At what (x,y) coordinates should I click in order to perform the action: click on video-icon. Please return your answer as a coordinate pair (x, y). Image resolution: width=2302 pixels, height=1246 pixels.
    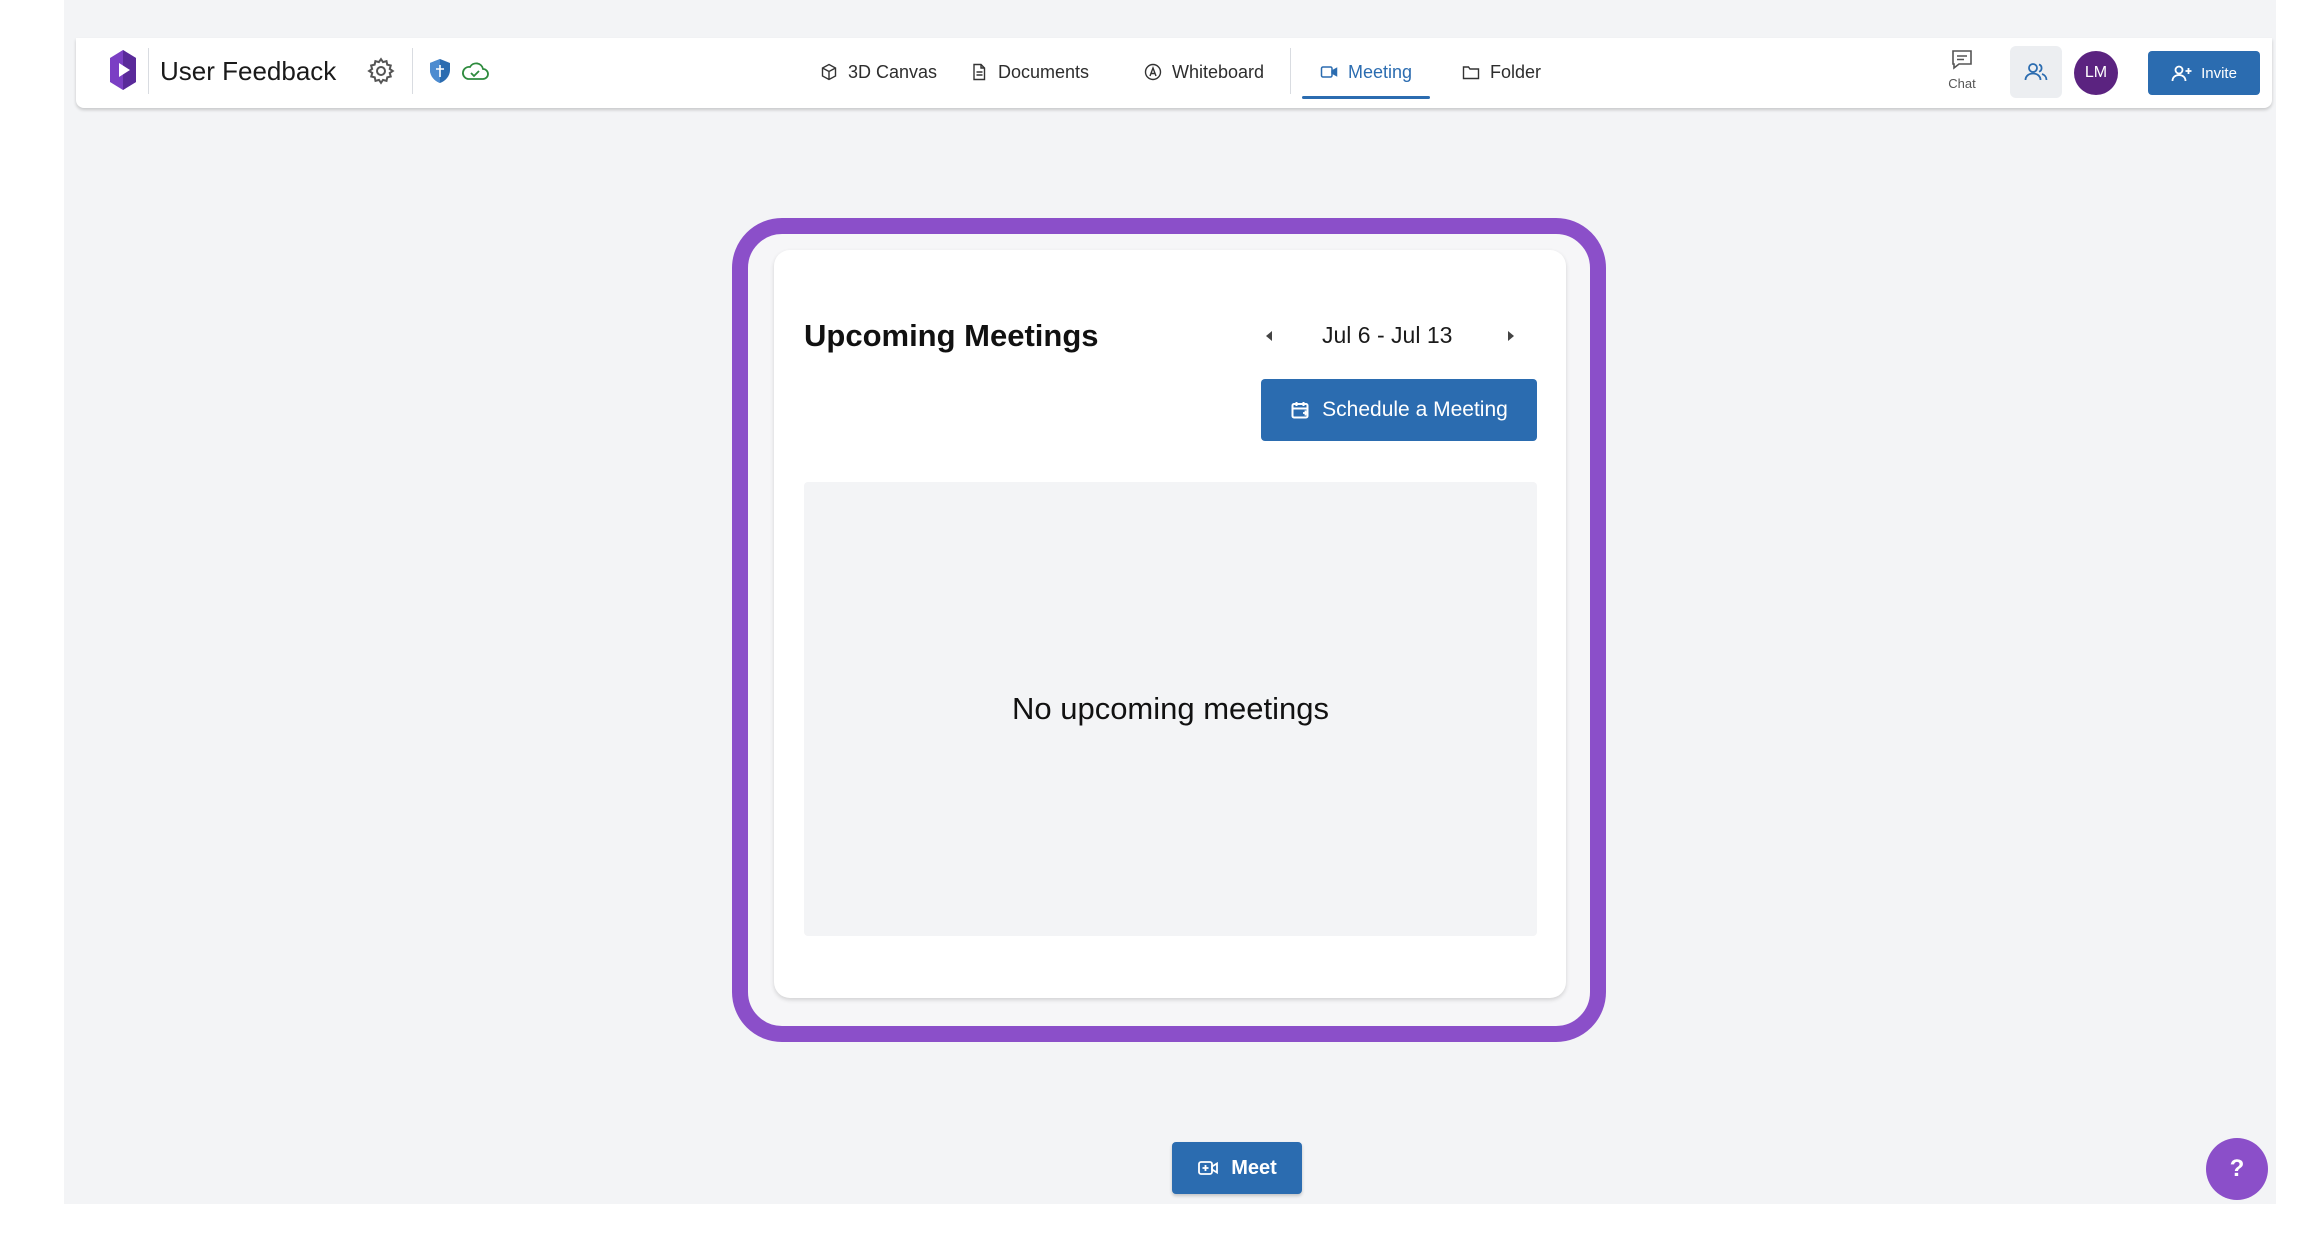
    Looking at the image, I should click on (1329, 72).